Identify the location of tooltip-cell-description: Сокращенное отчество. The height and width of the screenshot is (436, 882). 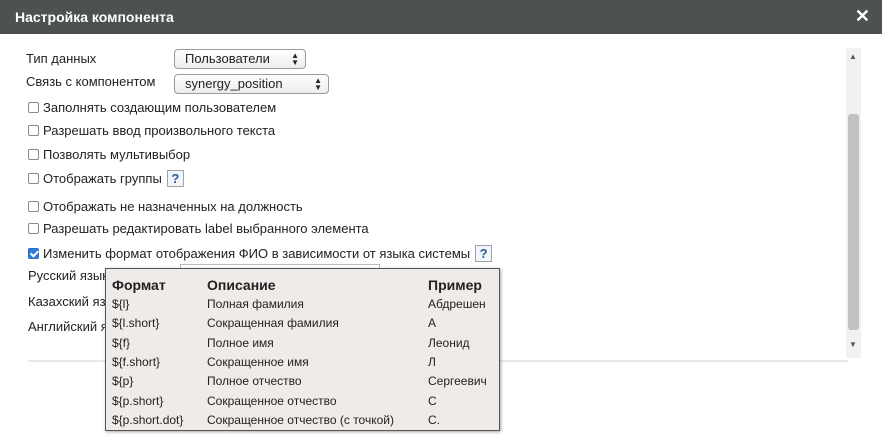
(272, 401).